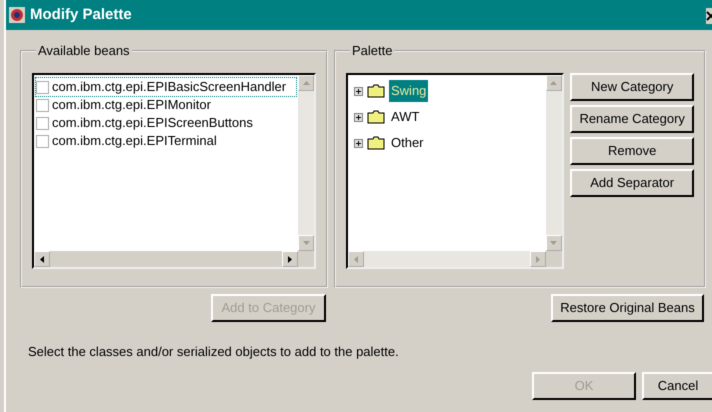 This screenshot has height=412, width=712. I want to click on palette-button: Remove, so click(632, 151).